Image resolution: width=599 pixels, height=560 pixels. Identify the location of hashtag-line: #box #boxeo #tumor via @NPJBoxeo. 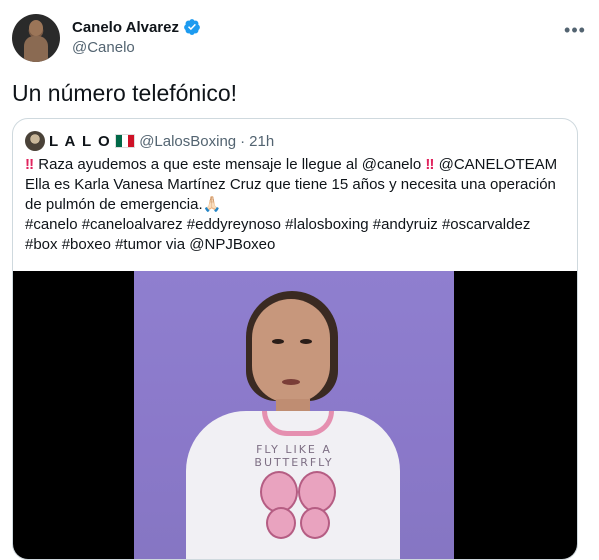
(295, 245).